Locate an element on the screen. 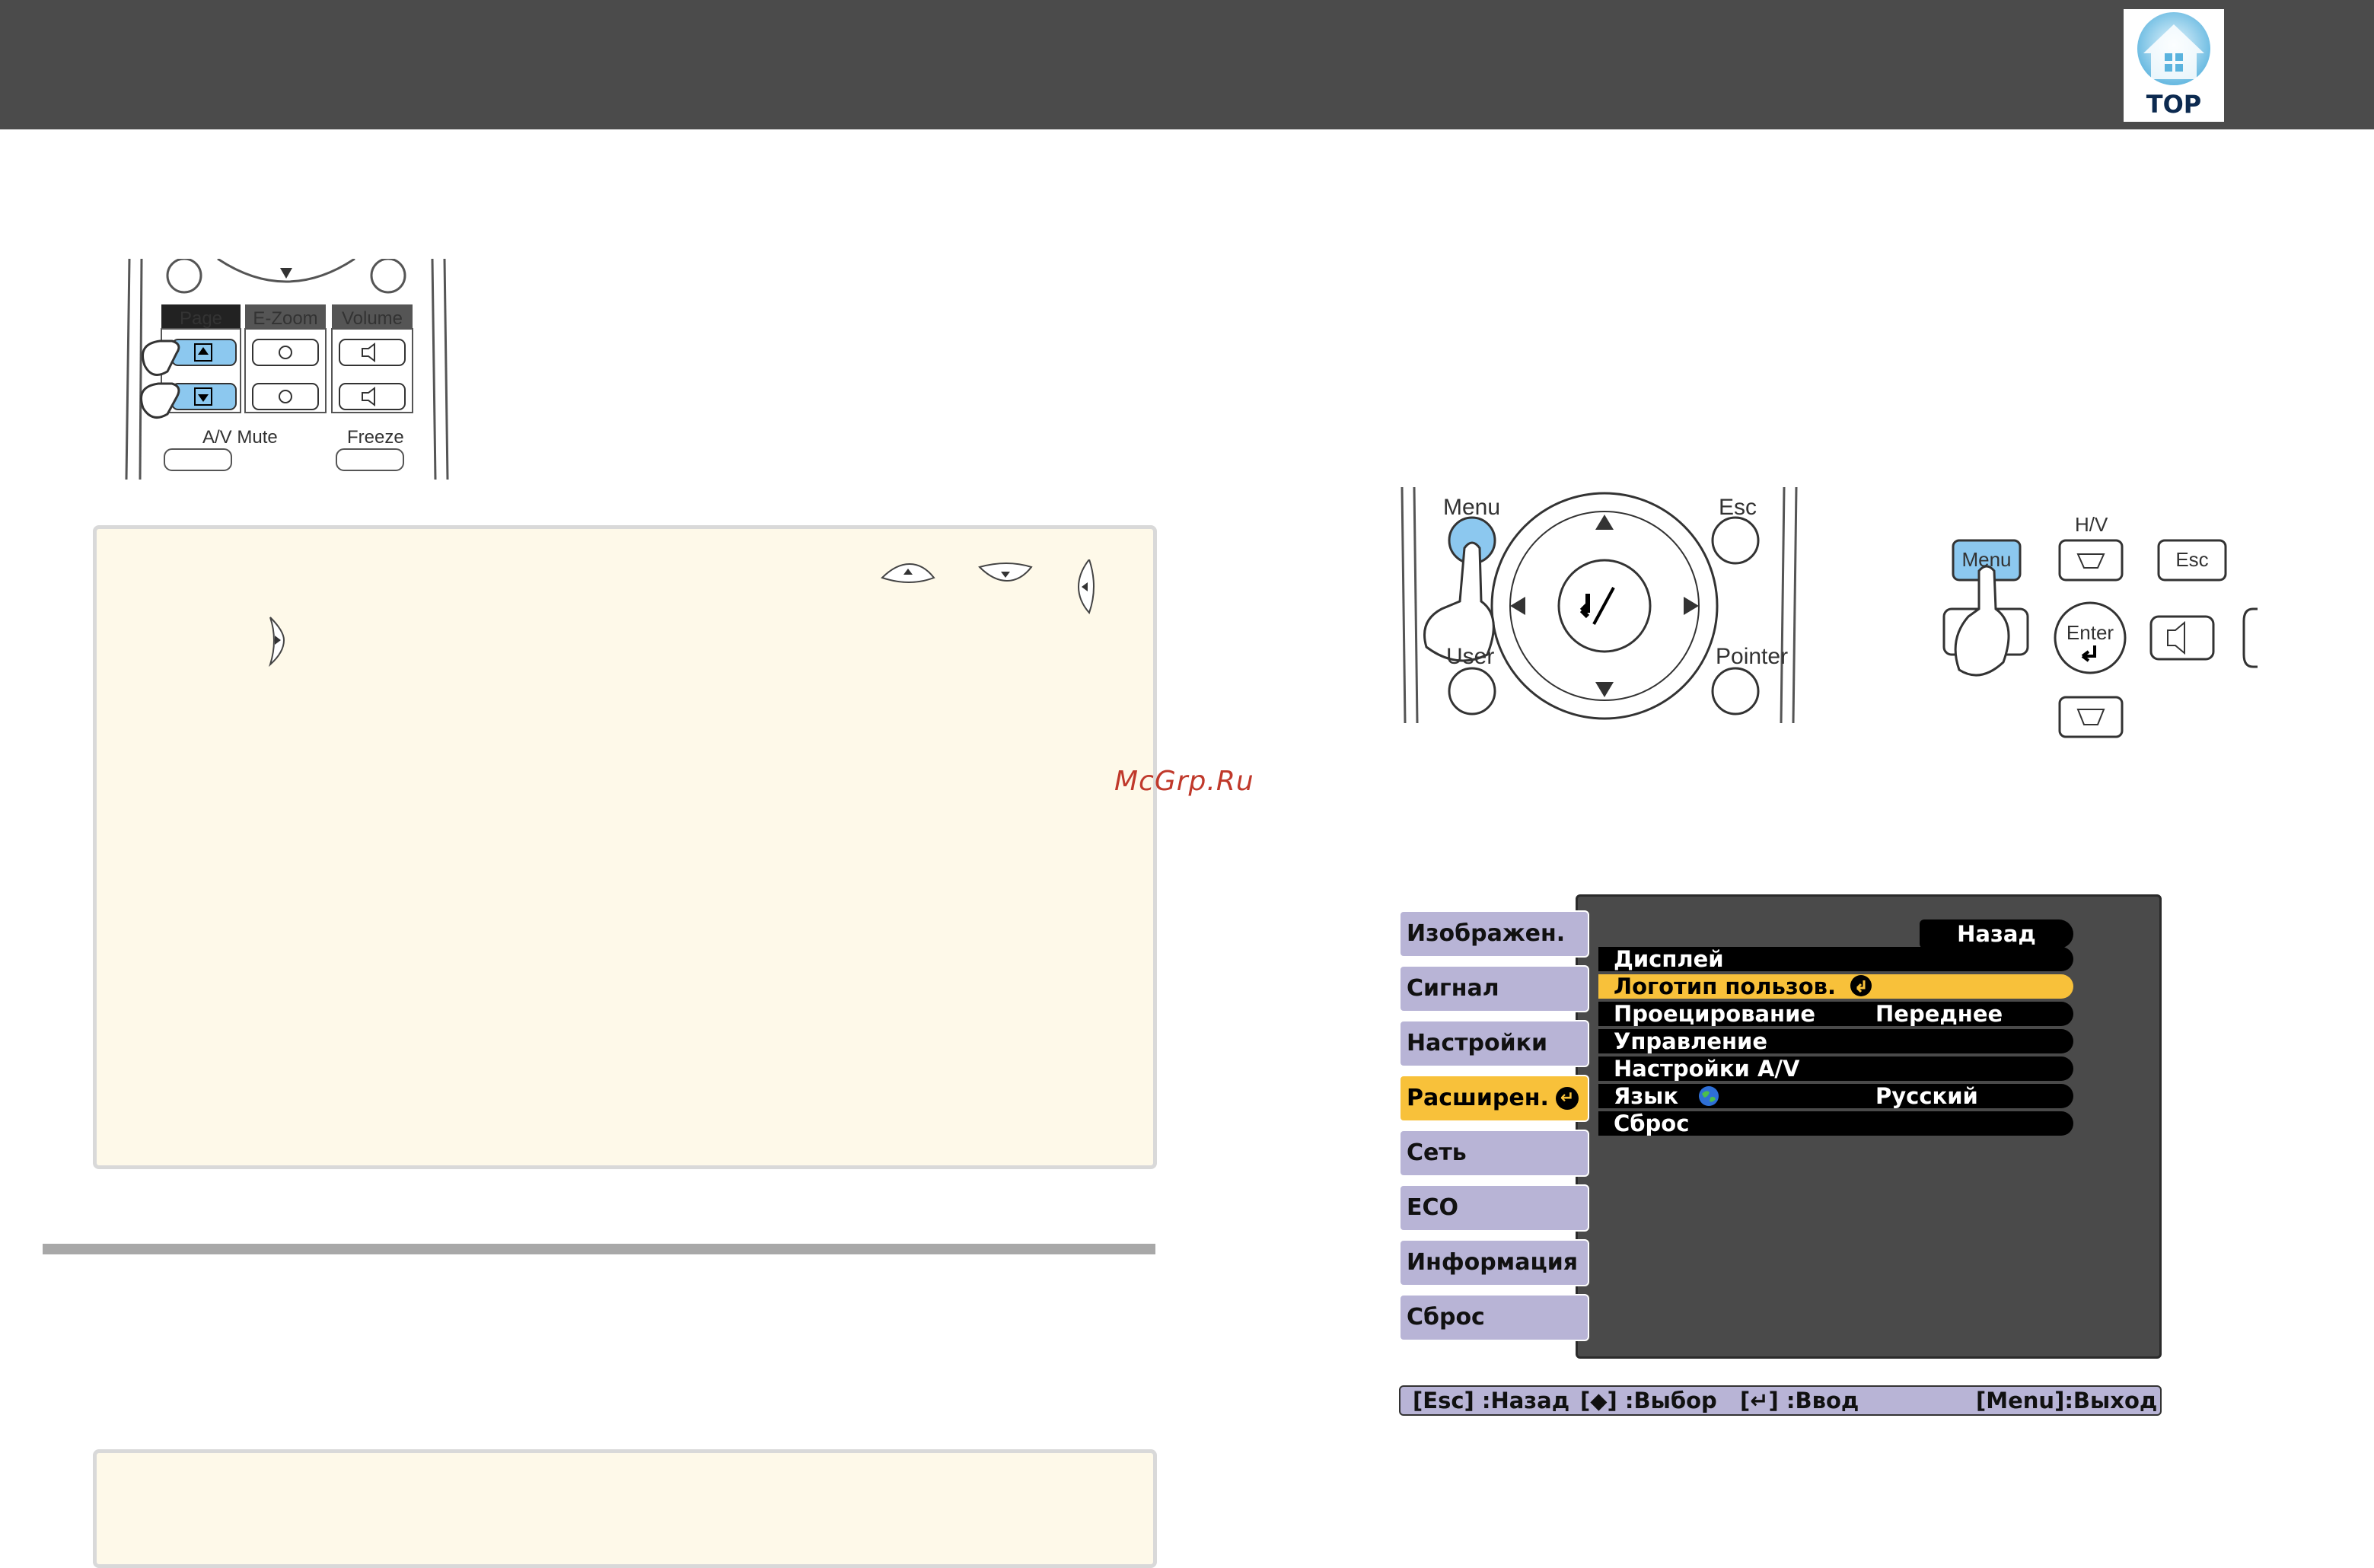  tab-settings: Настройки is located at coordinates (1494, 1043).